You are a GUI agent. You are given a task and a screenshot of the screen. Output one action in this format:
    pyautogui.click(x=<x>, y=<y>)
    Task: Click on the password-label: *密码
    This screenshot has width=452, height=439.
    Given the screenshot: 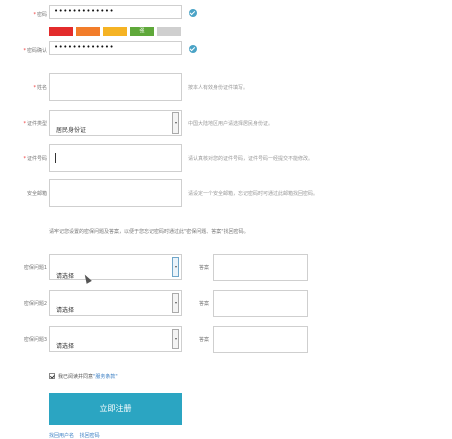 What is the action you would take?
    pyautogui.click(x=26, y=14)
    